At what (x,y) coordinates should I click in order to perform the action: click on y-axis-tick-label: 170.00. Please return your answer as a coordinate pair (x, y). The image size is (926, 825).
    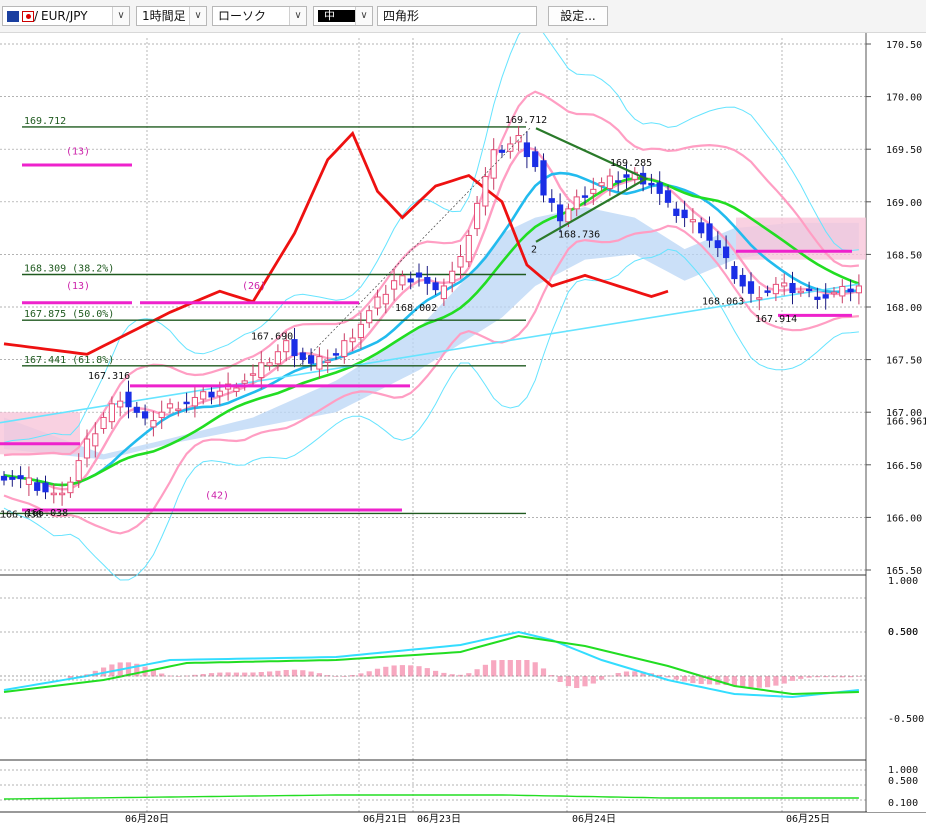
    Looking at the image, I should click on (904, 98).